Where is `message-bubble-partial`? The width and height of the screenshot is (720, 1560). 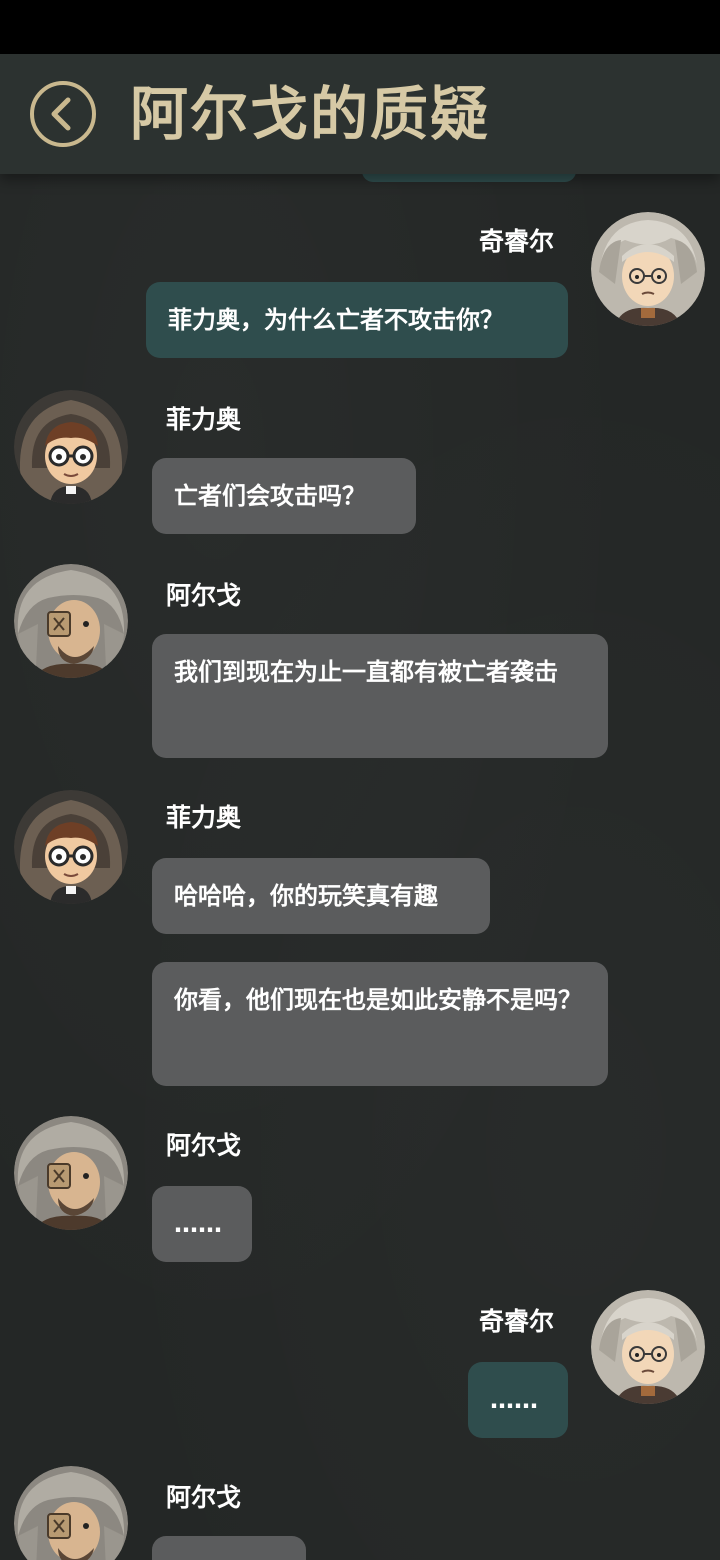
message-bubble-partial is located at coordinates (469, 178).